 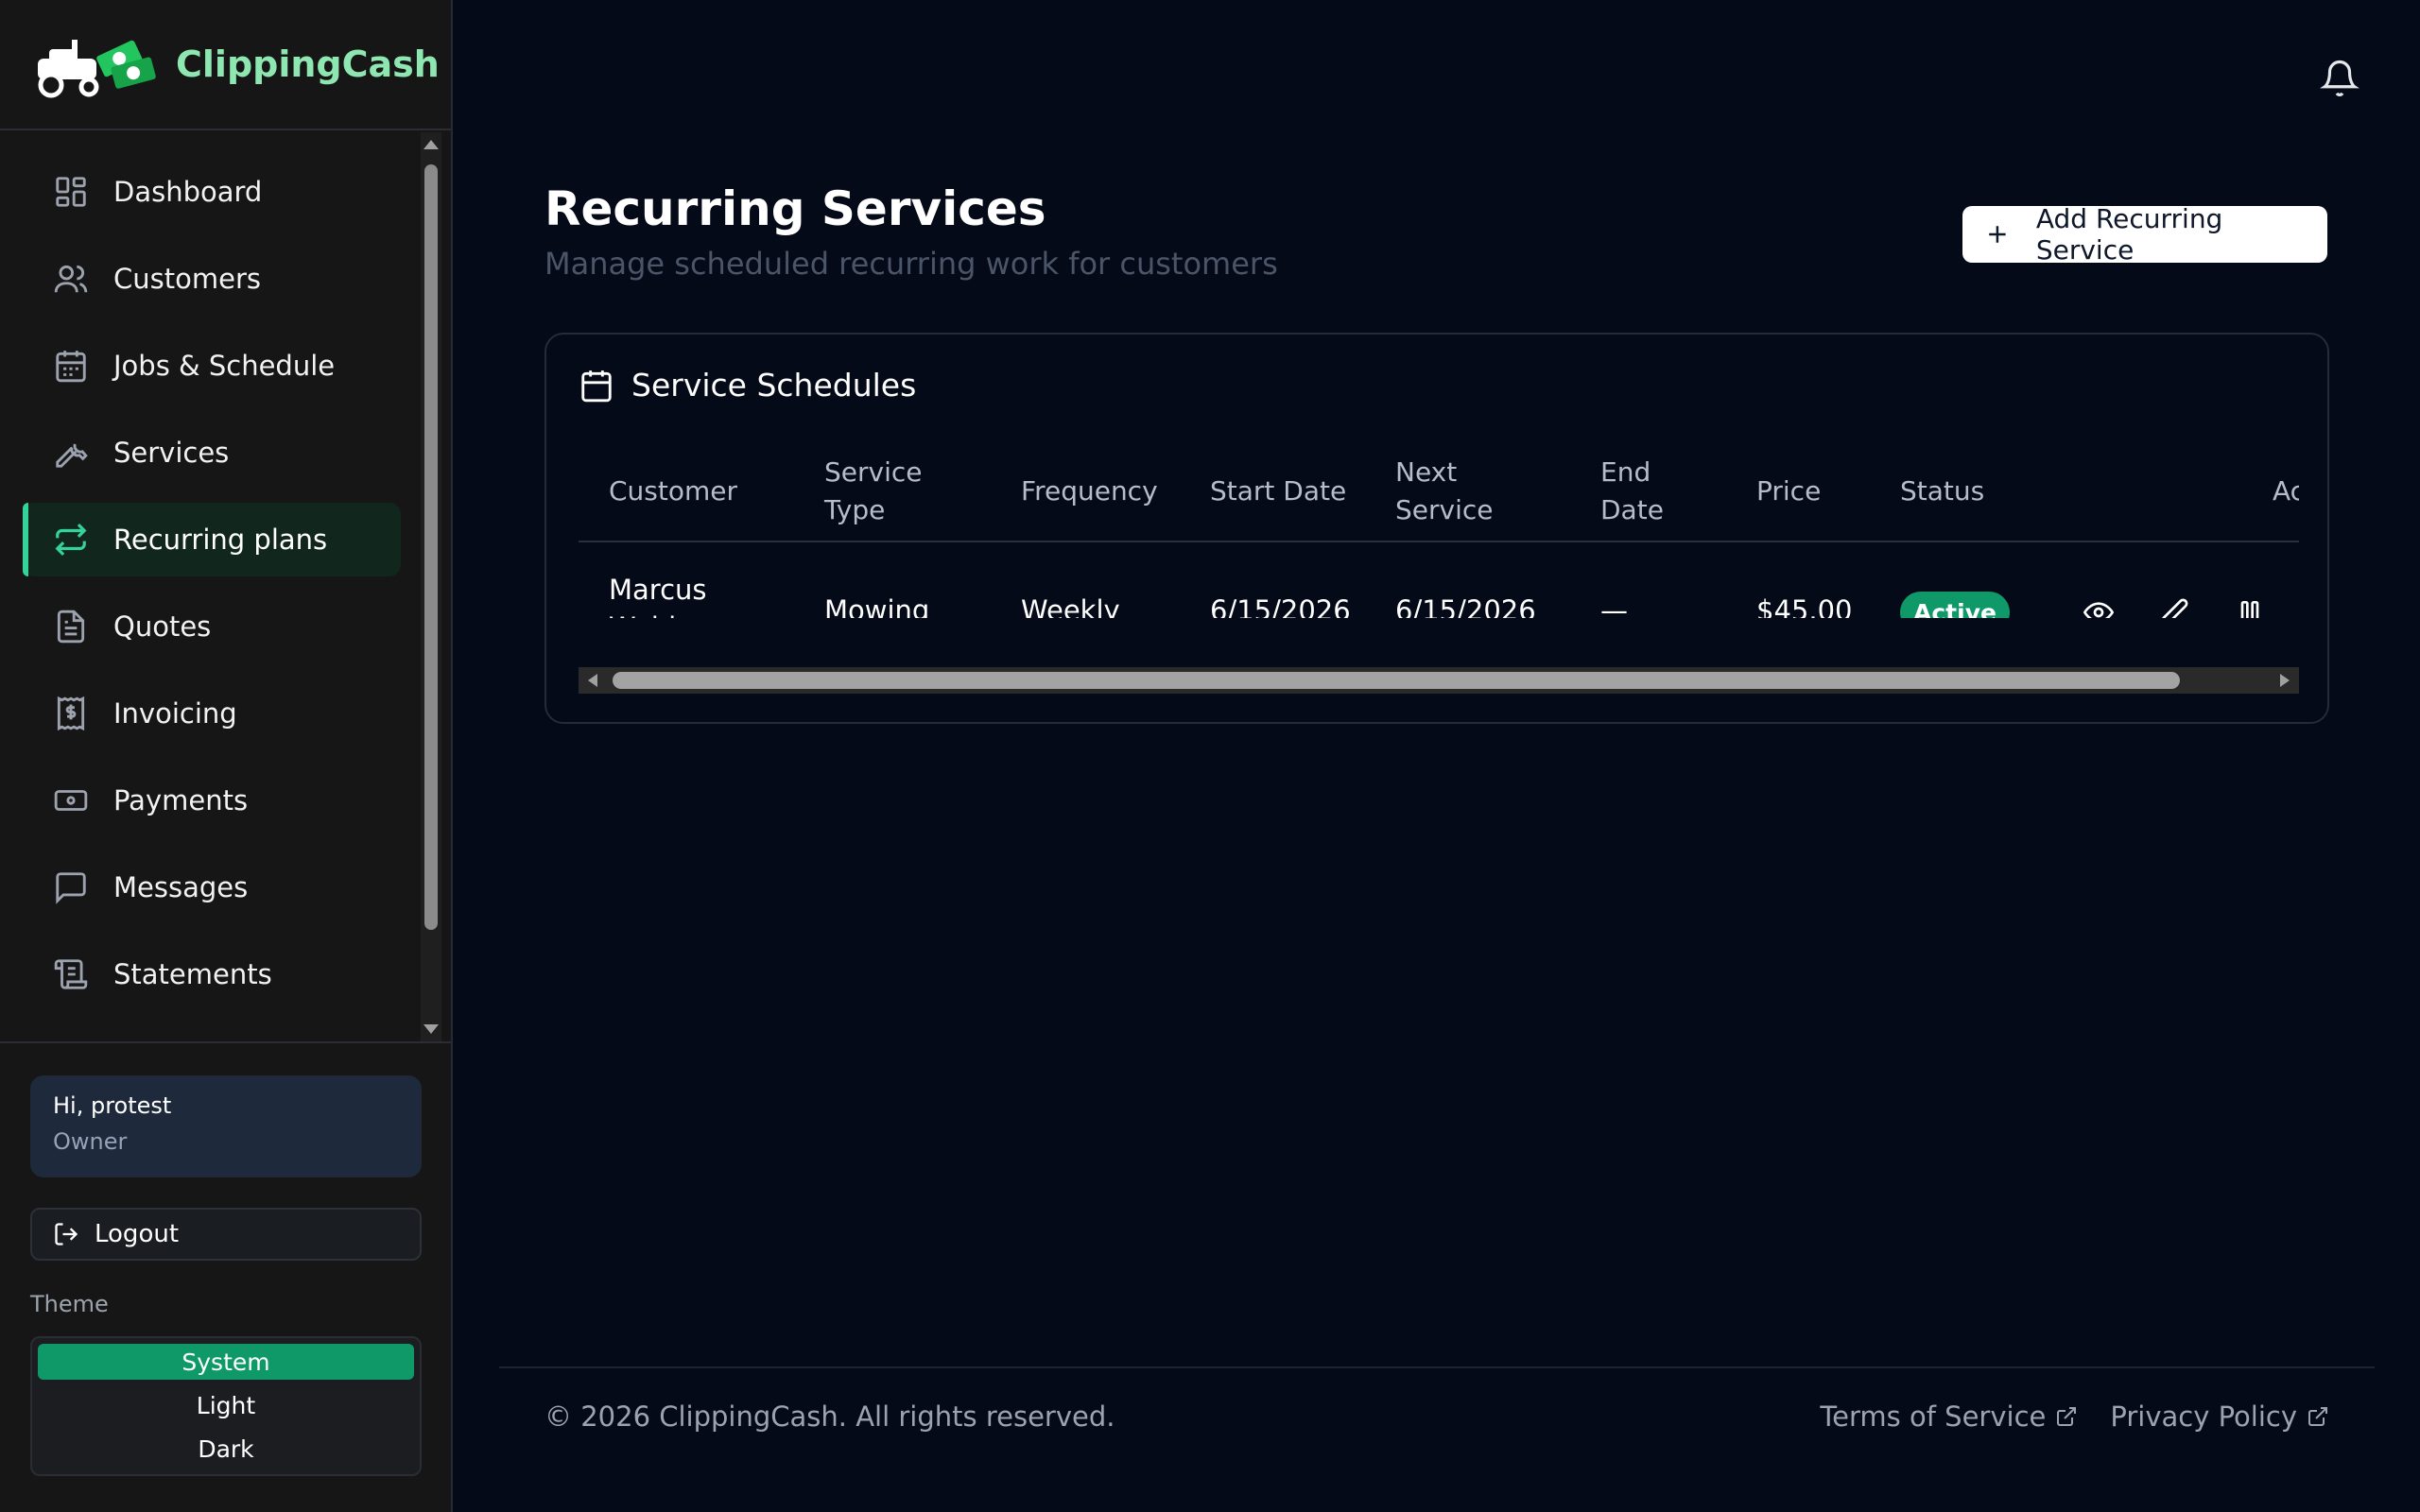 What do you see at coordinates (71, 192) in the screenshot?
I see `dashboard-icon` at bounding box center [71, 192].